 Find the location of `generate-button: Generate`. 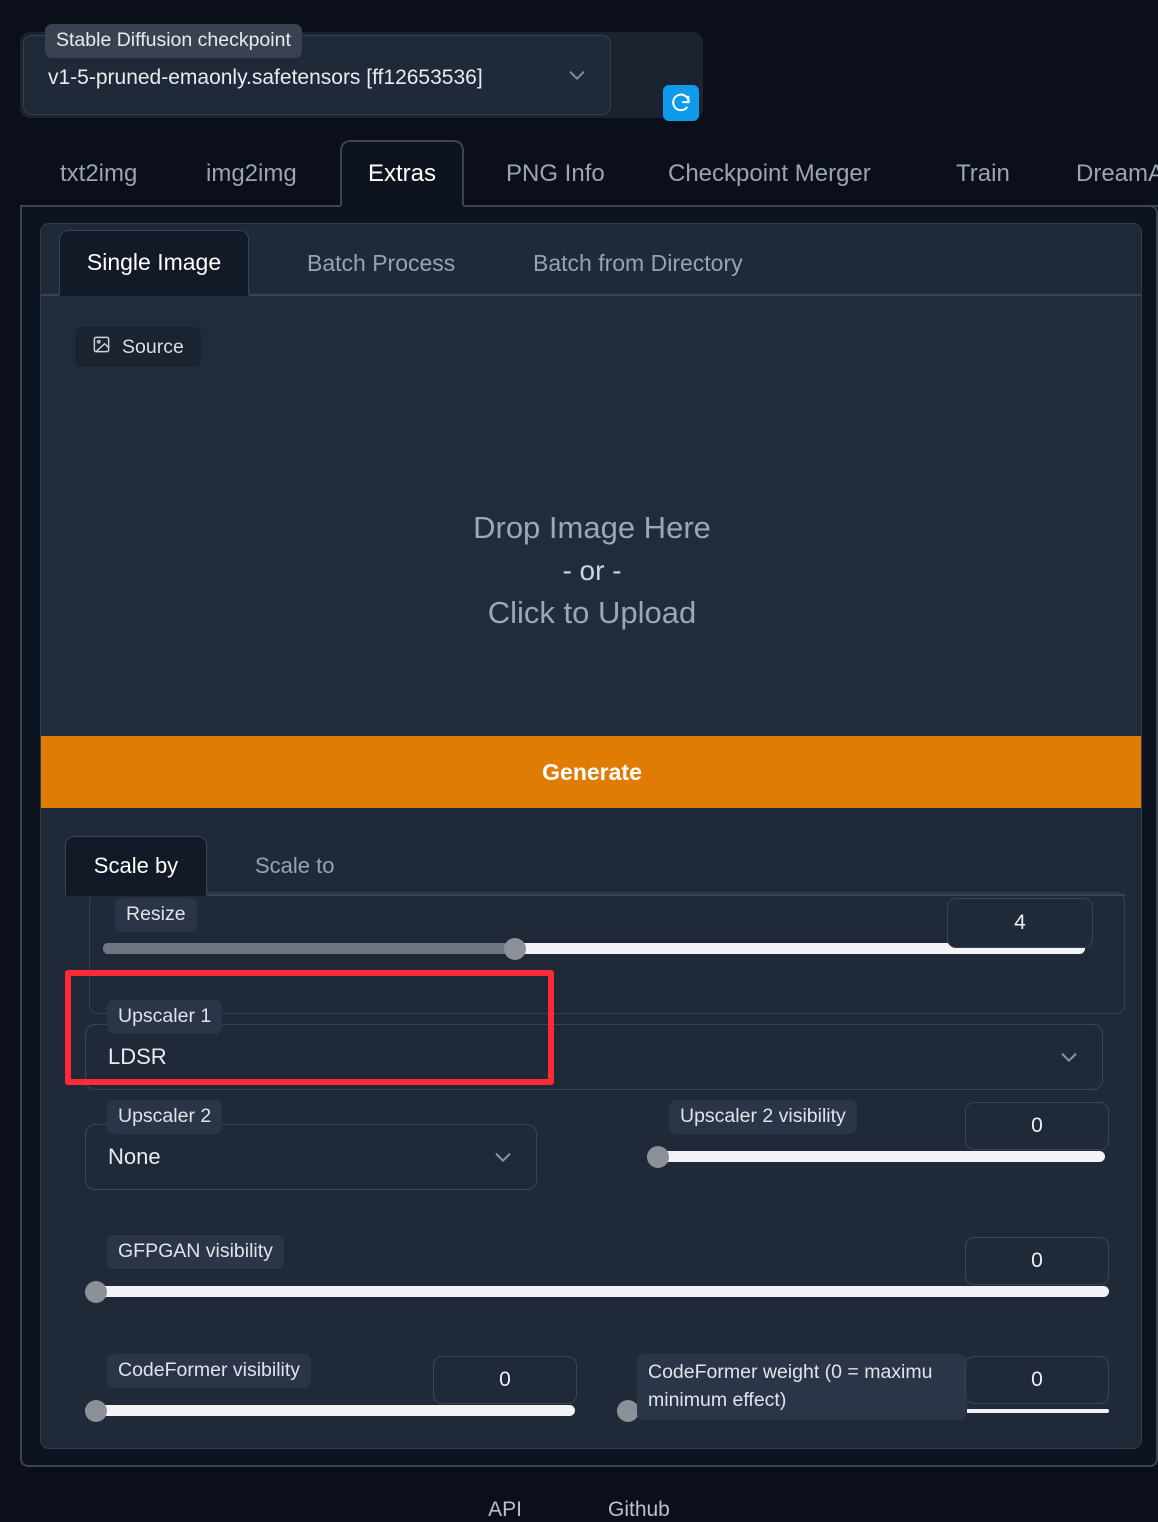

generate-button: Generate is located at coordinates (591, 772).